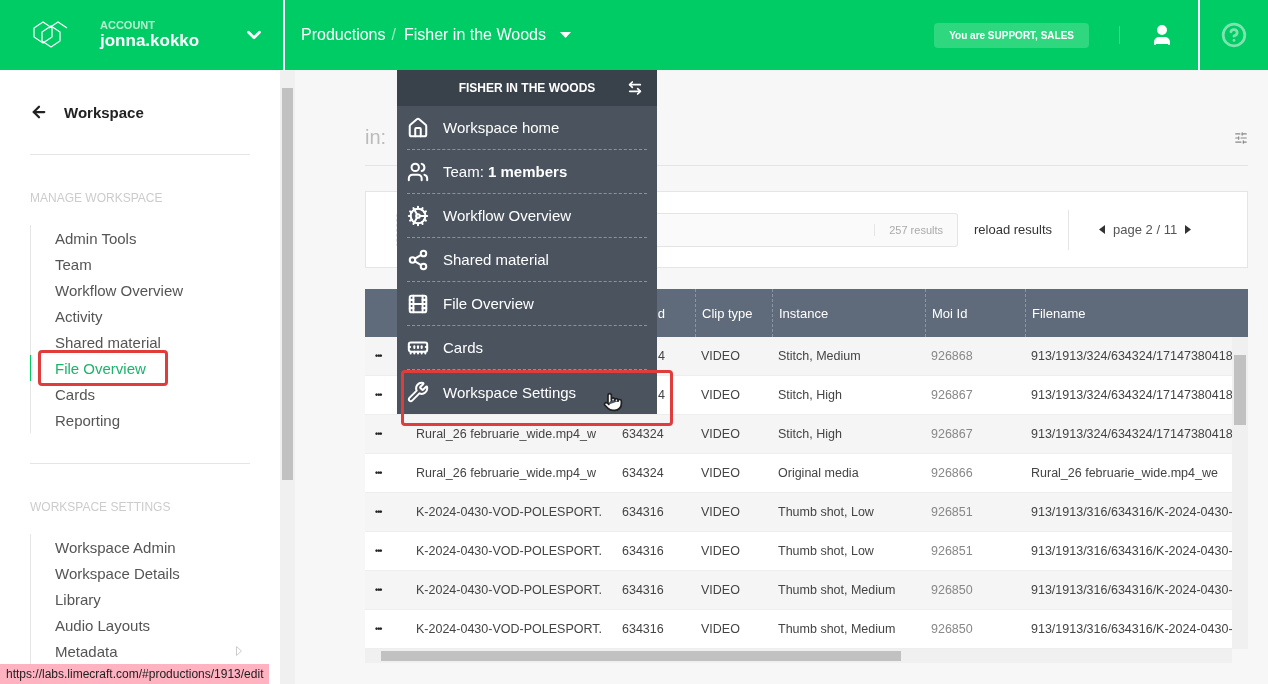 This screenshot has height=684, width=1268. Describe the element at coordinates (635, 88) in the screenshot. I see `swap-icon` at that location.